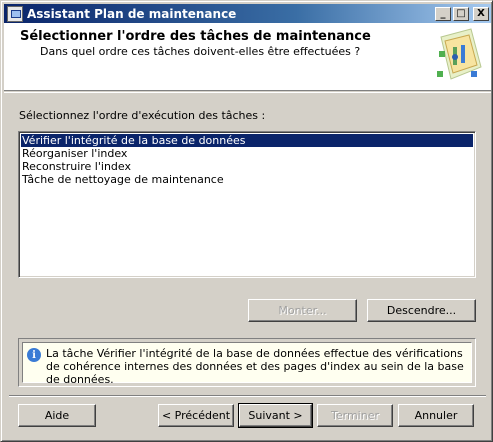 Image resolution: width=493 pixels, height=442 pixels. What do you see at coordinates (481, 13) in the screenshot?
I see `close-button: X` at bounding box center [481, 13].